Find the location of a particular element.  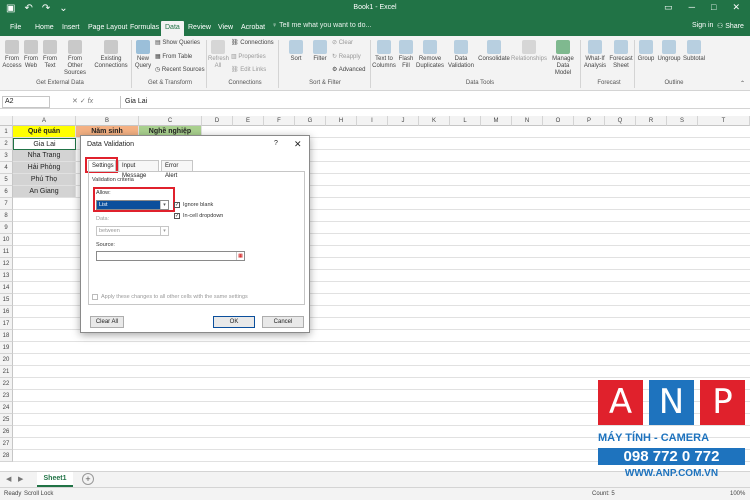

row-header: 12 is located at coordinates (6, 264).